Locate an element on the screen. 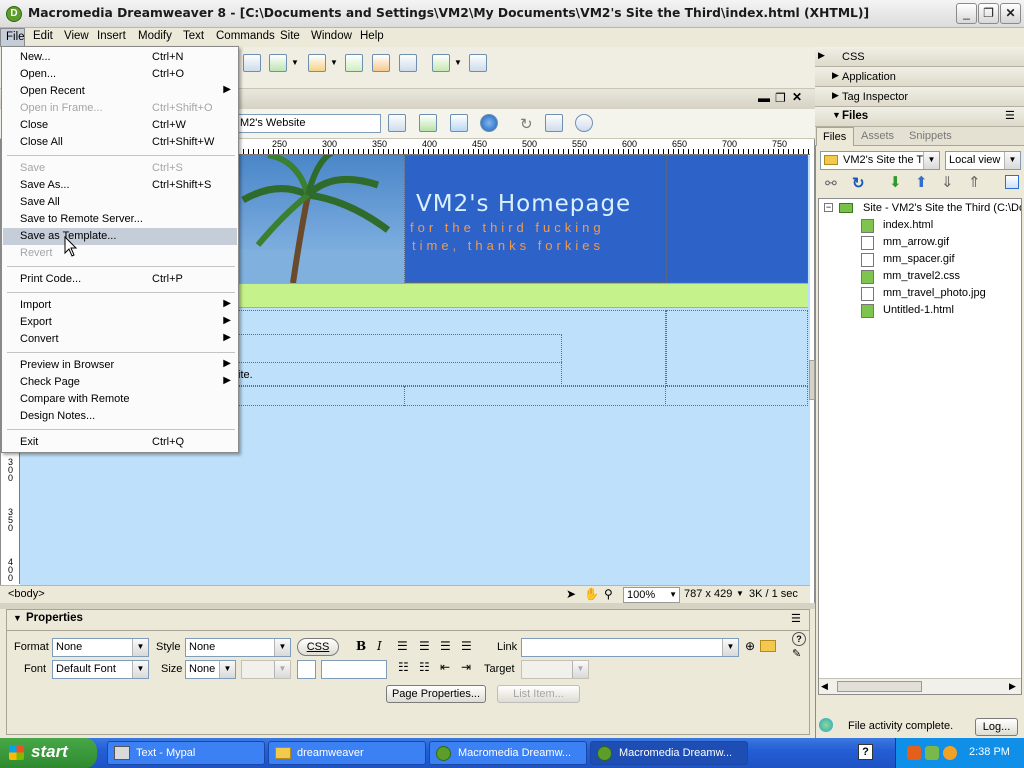  menu-item-preview-in-browser: Preview in Browser ▶ is located at coordinates (120, 365).